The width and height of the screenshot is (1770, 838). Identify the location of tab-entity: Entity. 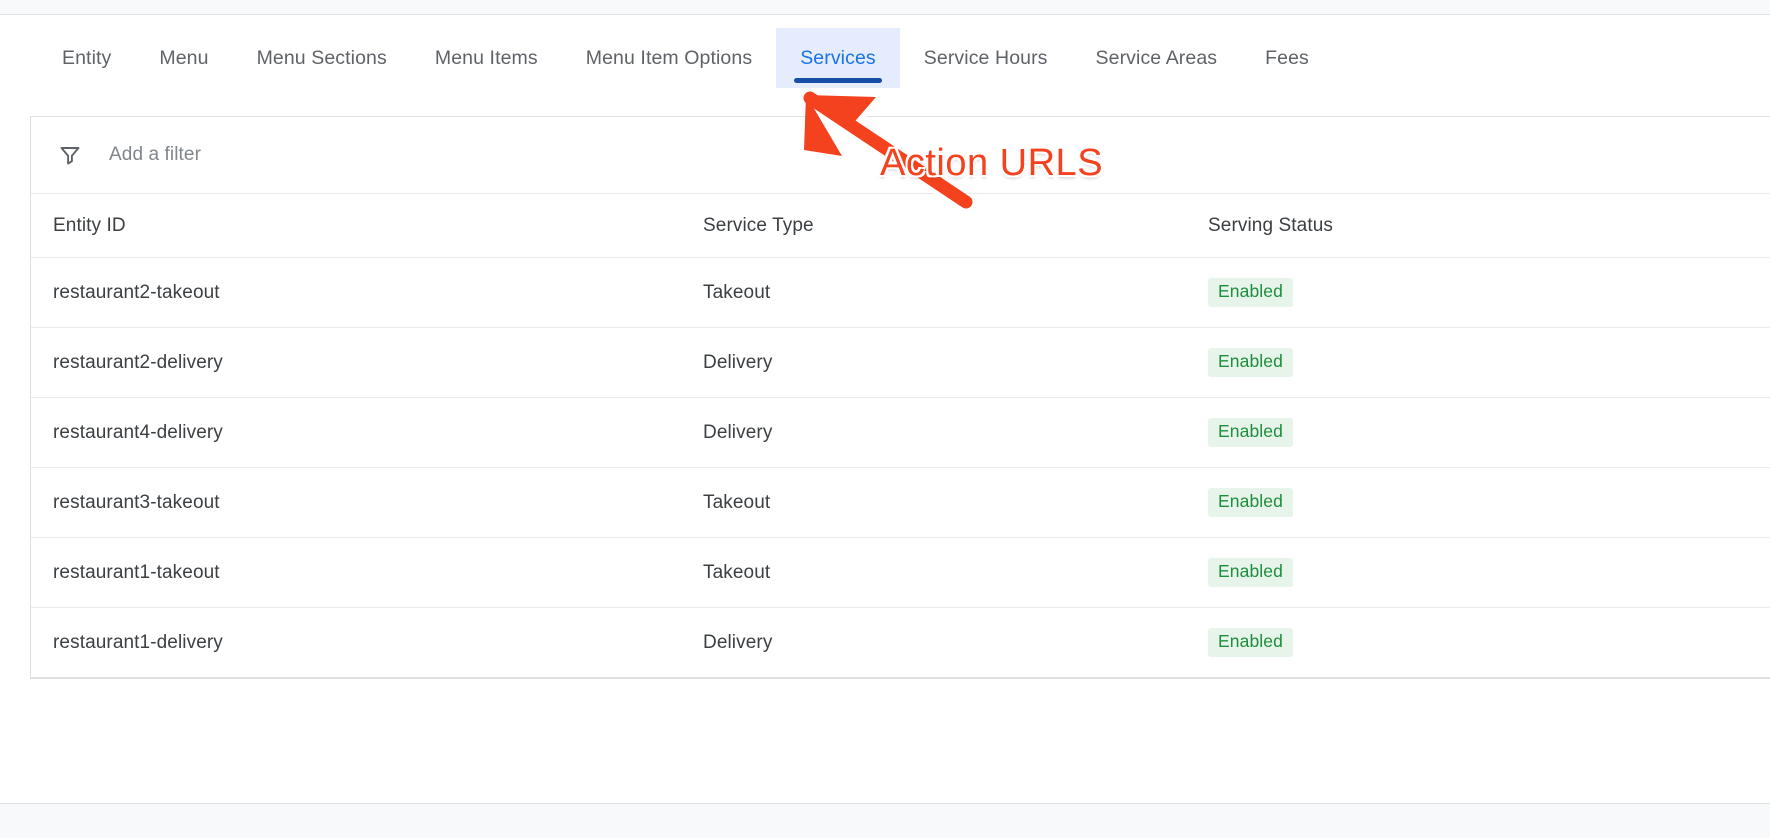
(86, 58).